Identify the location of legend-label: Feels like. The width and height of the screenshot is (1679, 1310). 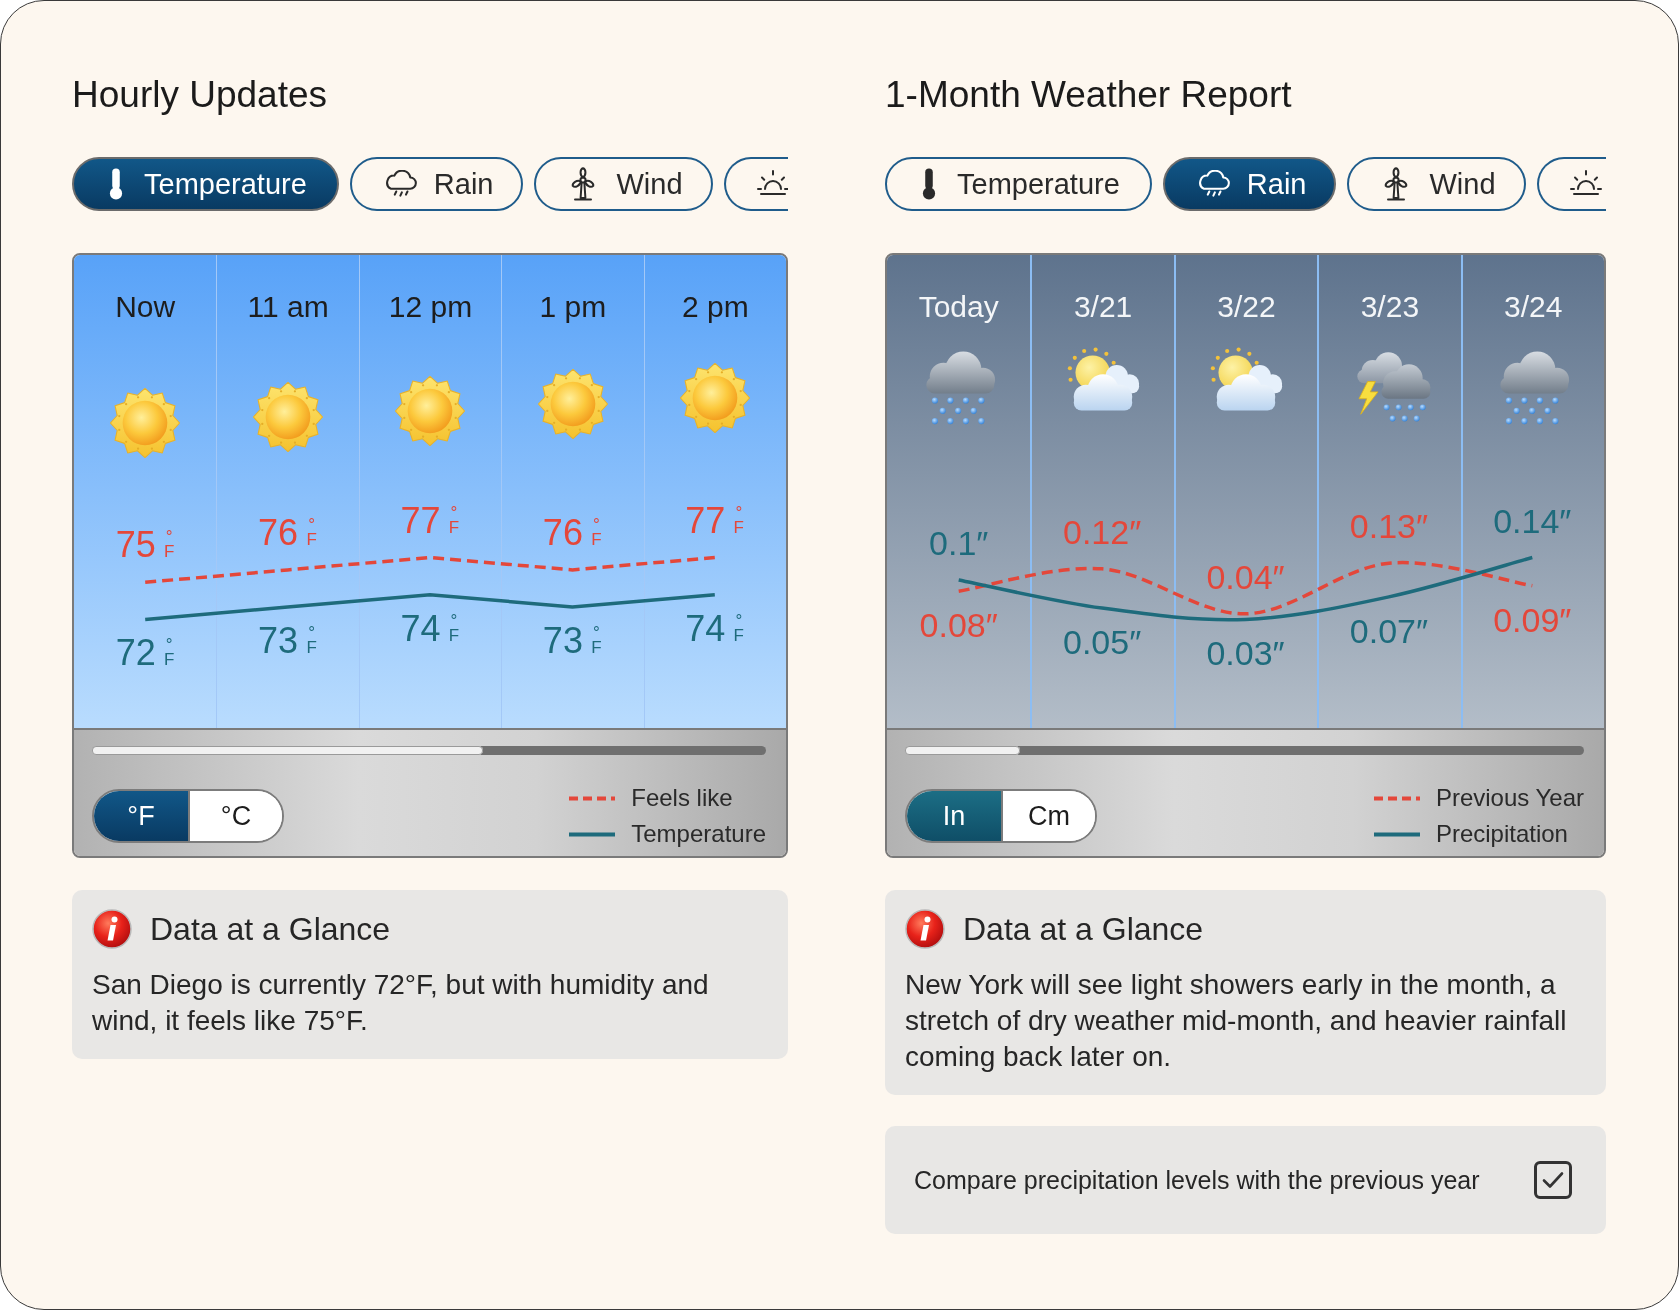
(682, 798).